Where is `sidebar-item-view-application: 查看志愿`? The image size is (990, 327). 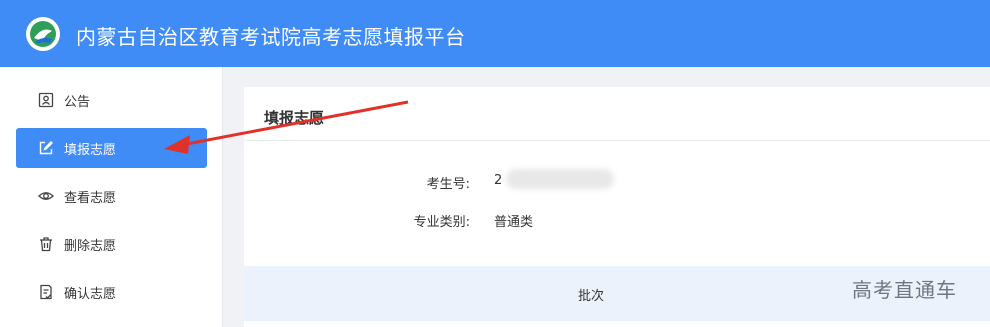 sidebar-item-view-application: 查看志愿 is located at coordinates (111, 196).